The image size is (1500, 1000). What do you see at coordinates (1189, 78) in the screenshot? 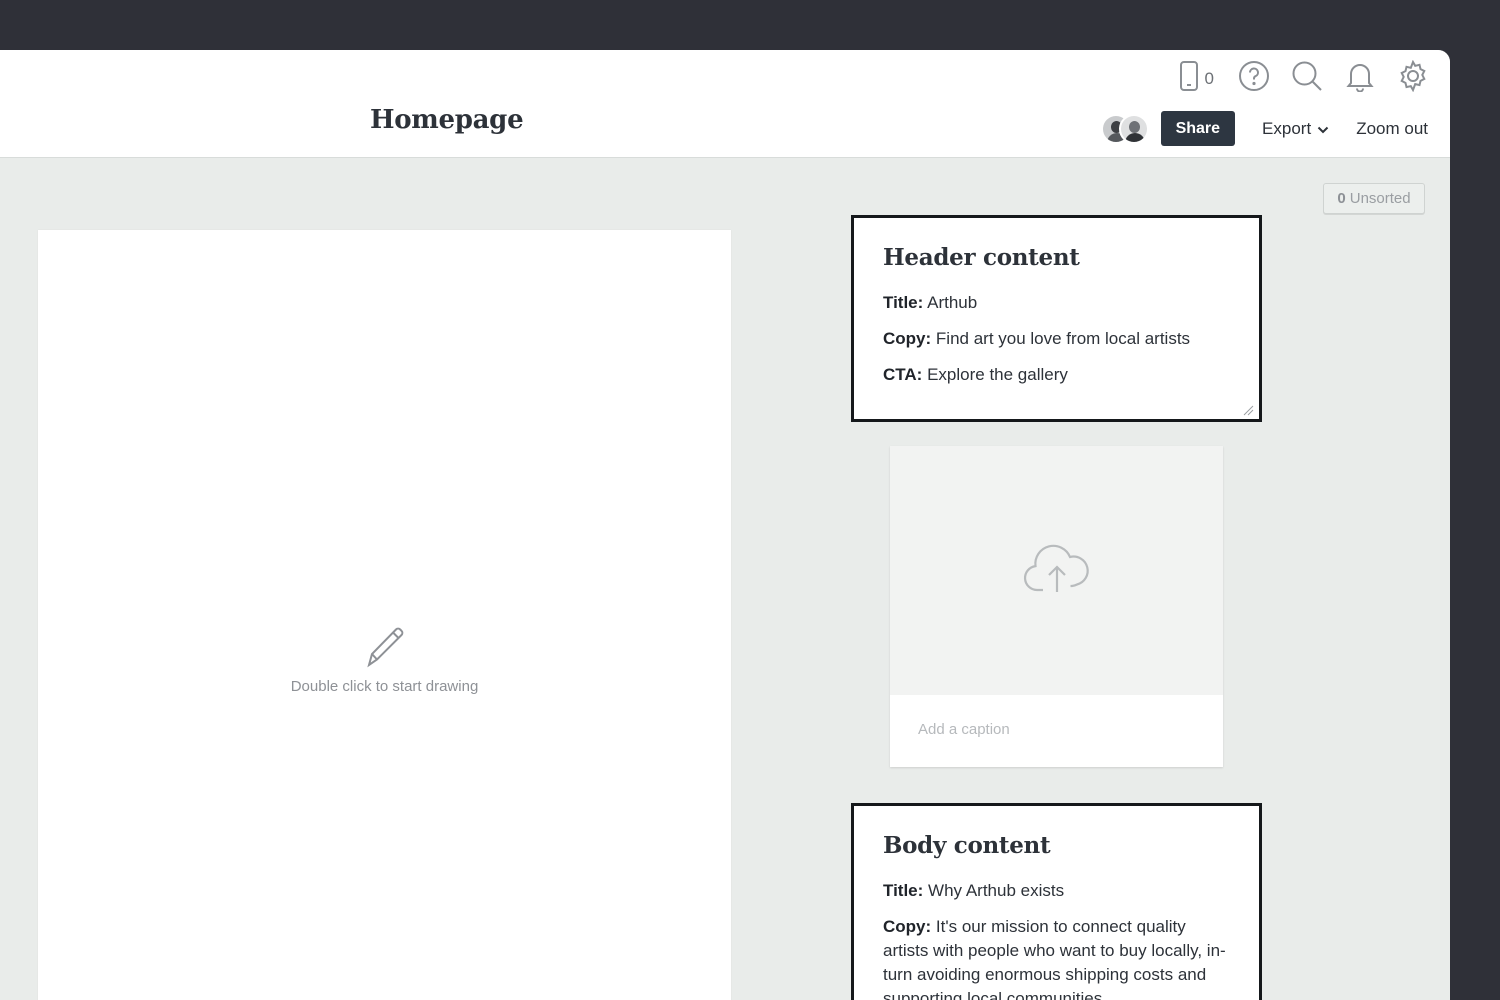
I see `phone-icon` at bounding box center [1189, 78].